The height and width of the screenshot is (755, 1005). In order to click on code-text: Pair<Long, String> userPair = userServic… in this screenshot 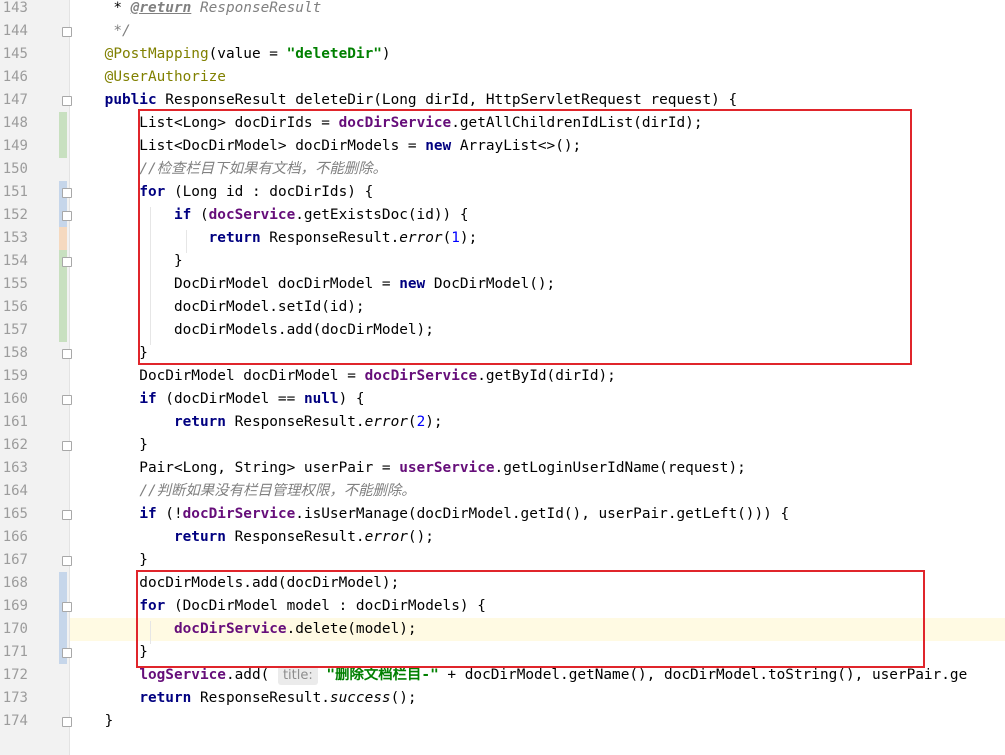, I will do `click(537, 468)`.